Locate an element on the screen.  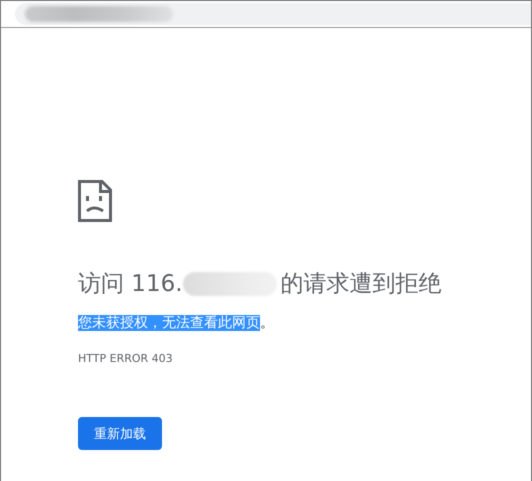
message-text: 。 is located at coordinates (267, 323).